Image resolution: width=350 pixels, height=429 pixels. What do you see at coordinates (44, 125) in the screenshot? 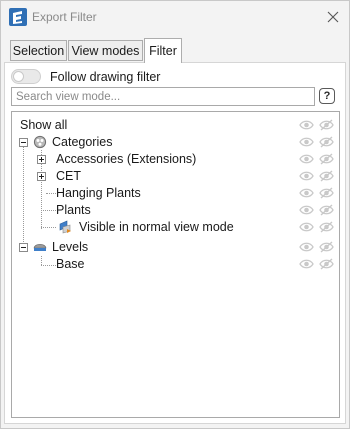
I see `show-all-label: Show all` at bounding box center [44, 125].